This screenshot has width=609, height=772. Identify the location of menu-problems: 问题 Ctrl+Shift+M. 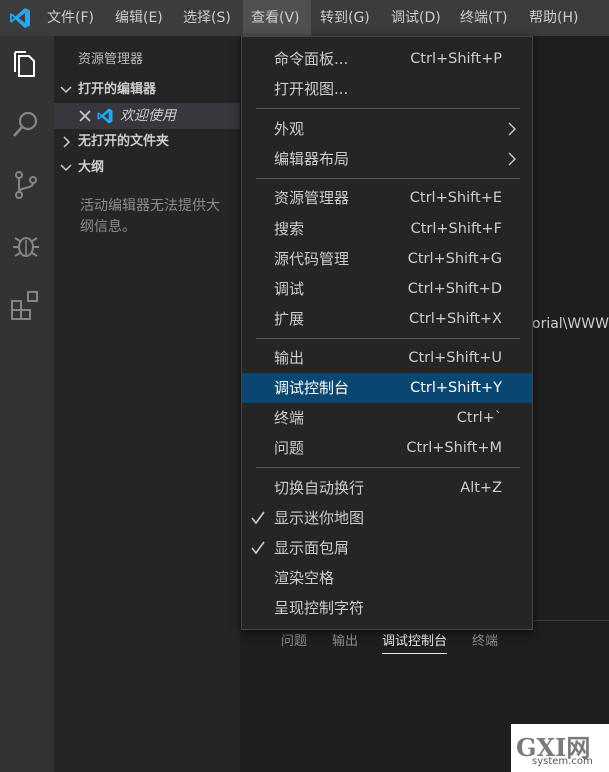
(387, 448).